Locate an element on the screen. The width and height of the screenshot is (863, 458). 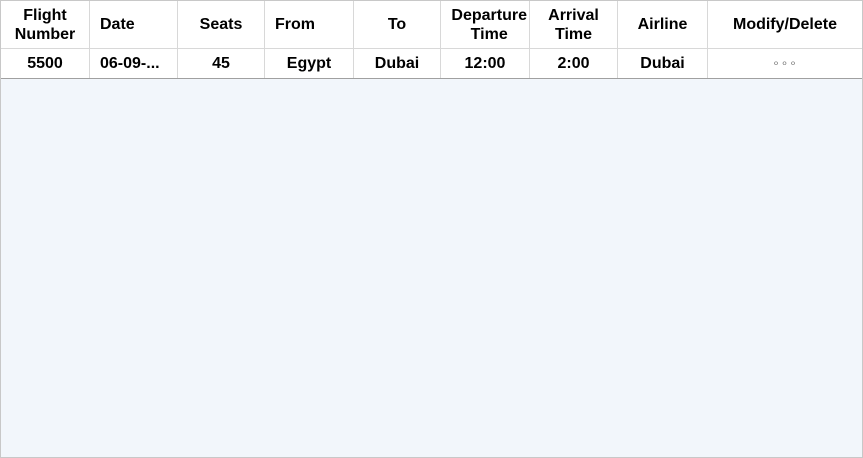
cell-arrival-time: 2:00 is located at coordinates (574, 63).